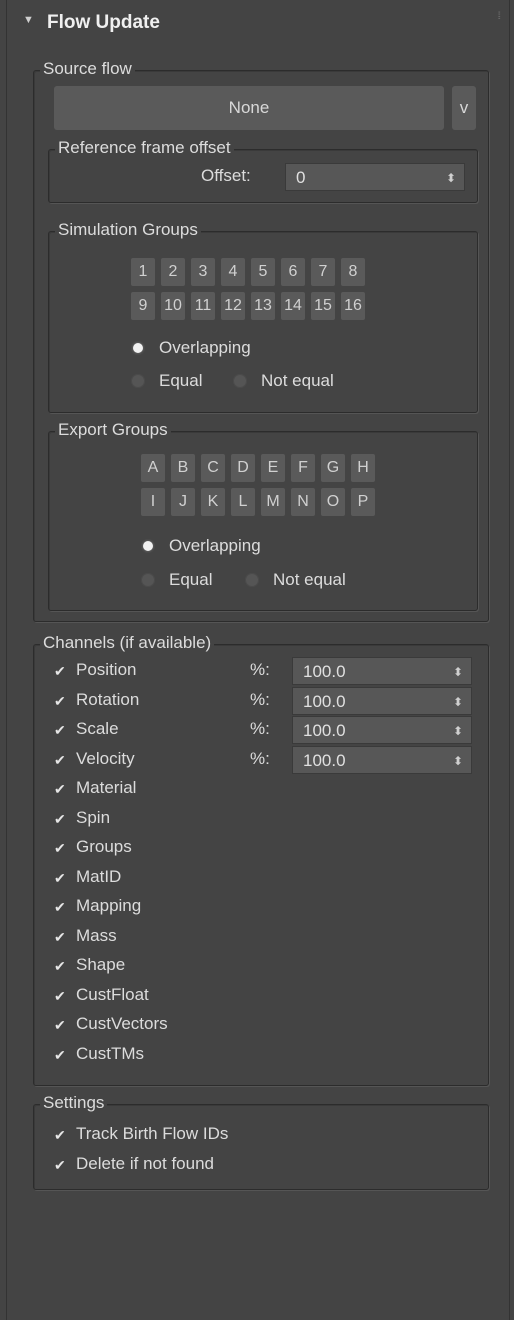 Image resolution: width=514 pixels, height=1320 pixels. What do you see at coordinates (297, 380) in the screenshot?
I see `sim-not-equal-label: Not equal` at bounding box center [297, 380].